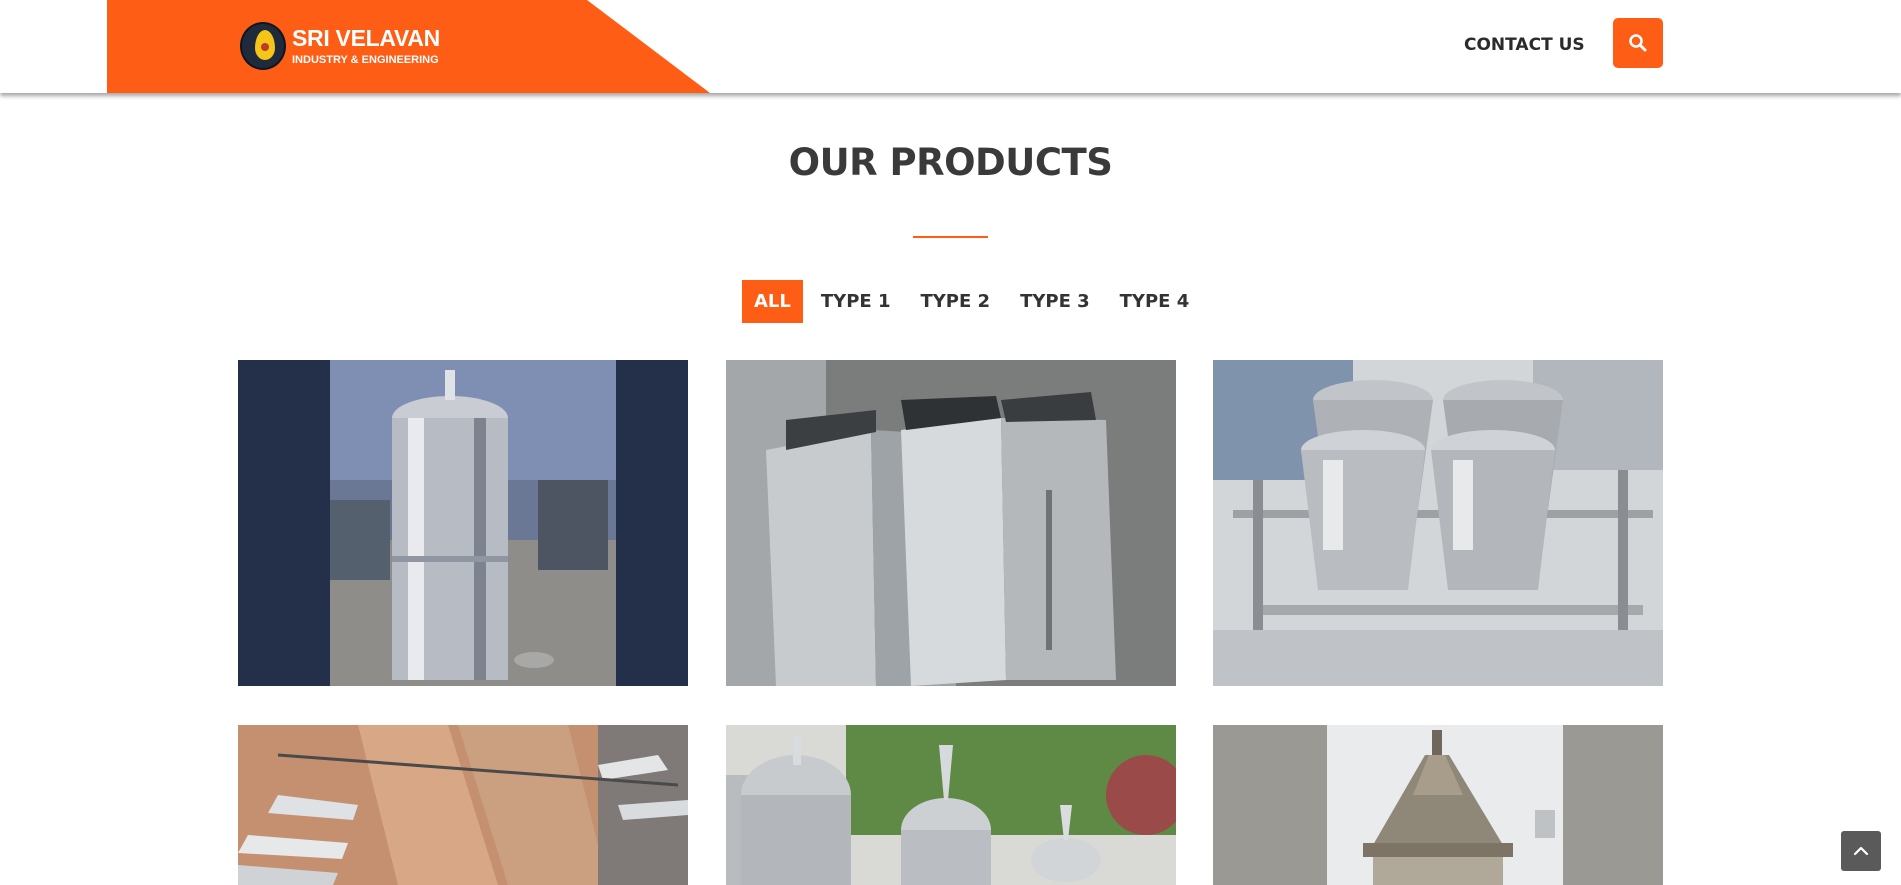 The height and width of the screenshot is (885, 1901). I want to click on product-filter-tabs: ALL TYPE 1 TYPE 2 TYPE 3 TYPE 4, so click(974, 301).